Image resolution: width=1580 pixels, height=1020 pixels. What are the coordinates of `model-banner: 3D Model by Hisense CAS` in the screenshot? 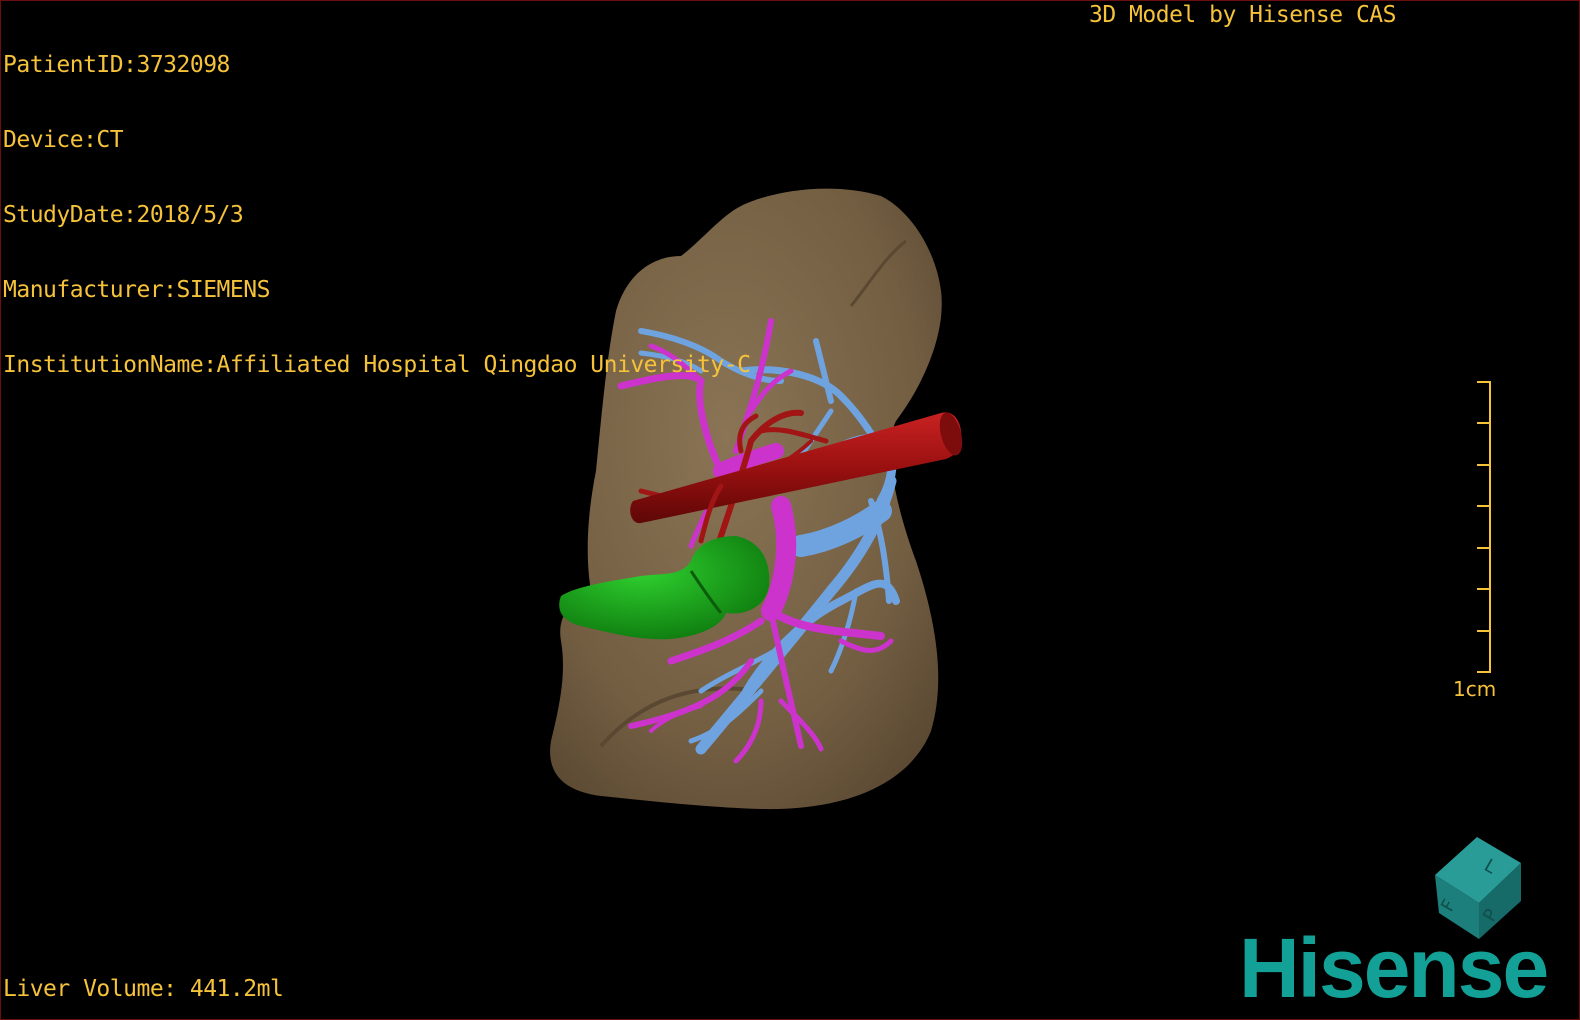 It's located at (1243, 15).